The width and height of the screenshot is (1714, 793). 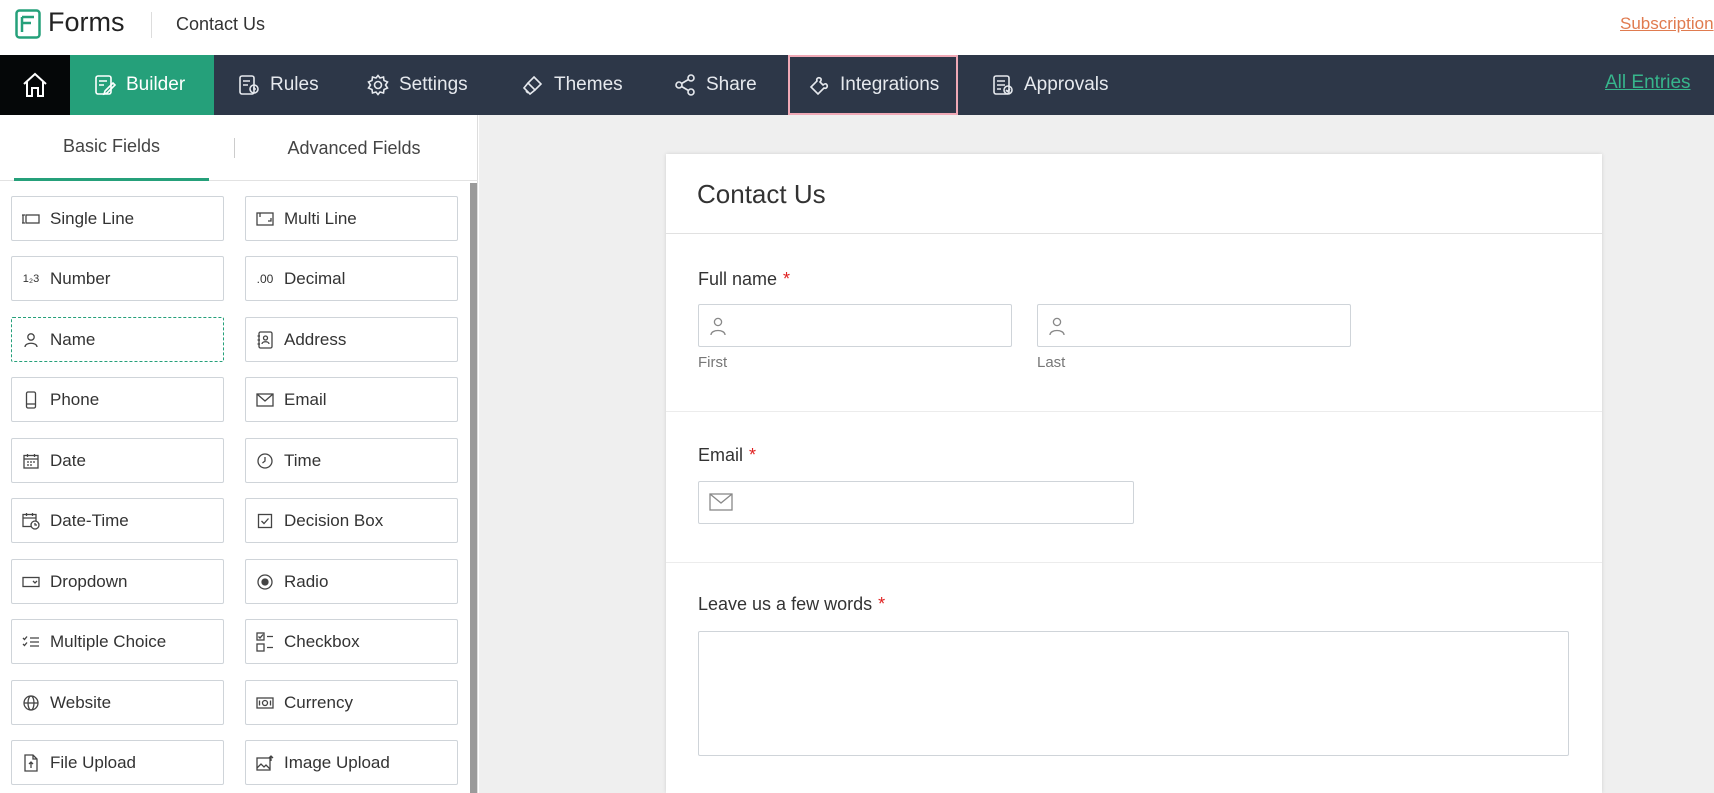 What do you see at coordinates (31, 582) in the screenshot?
I see `dropdown-icon` at bounding box center [31, 582].